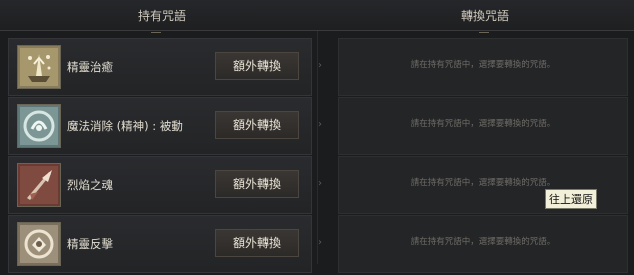 The height and width of the screenshot is (275, 634). I want to click on owned-spell-slot: 精靈反擊 額外轉換, so click(160, 244).